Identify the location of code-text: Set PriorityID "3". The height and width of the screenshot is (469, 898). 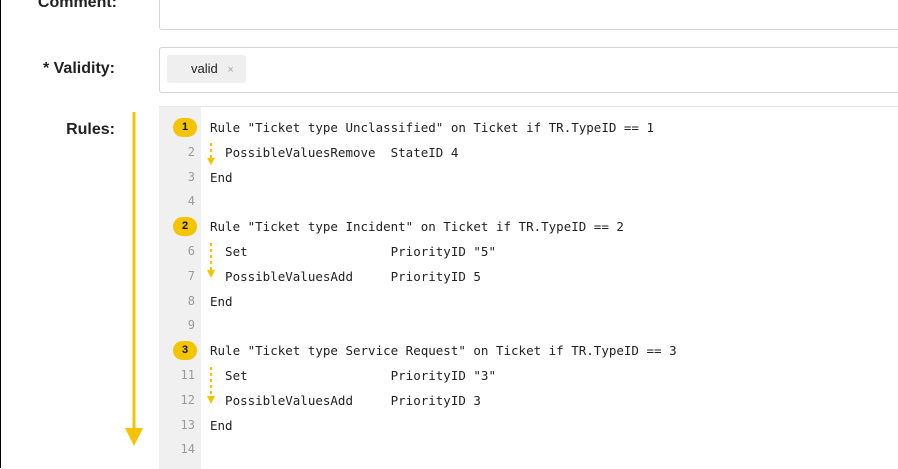
(353, 375).